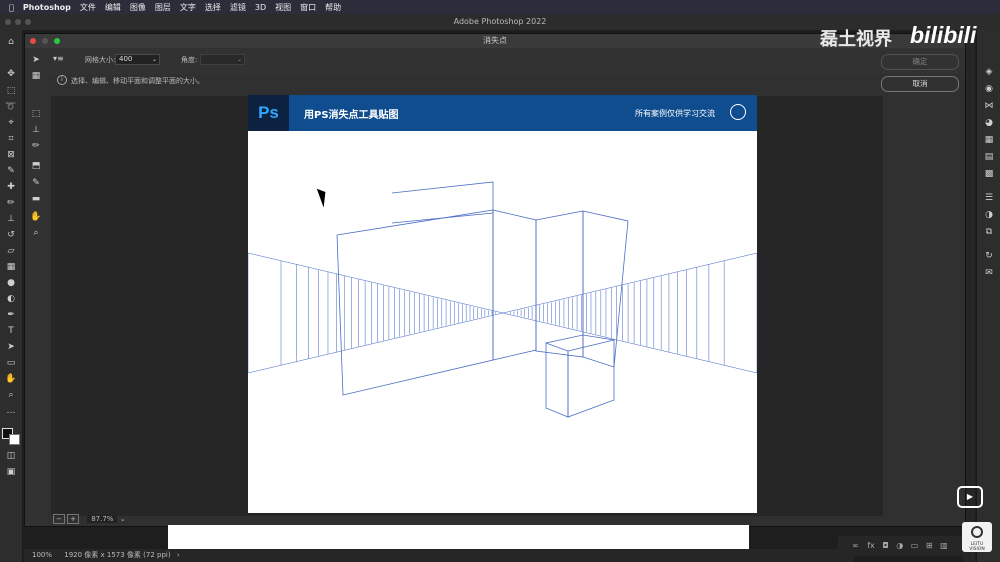 This screenshot has height=562, width=1000. I want to click on menu-type: 文字, so click(188, 7).